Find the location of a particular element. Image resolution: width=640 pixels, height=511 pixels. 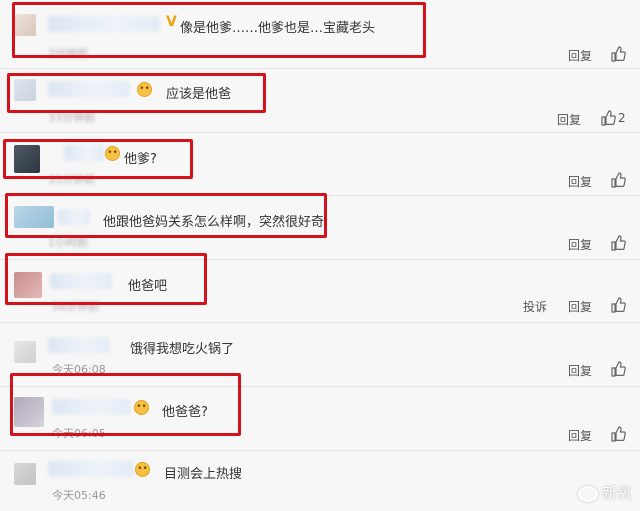

comment-text: 他跟他爸妈关系怎么样啊，突然很好奇 is located at coordinates (214, 222).